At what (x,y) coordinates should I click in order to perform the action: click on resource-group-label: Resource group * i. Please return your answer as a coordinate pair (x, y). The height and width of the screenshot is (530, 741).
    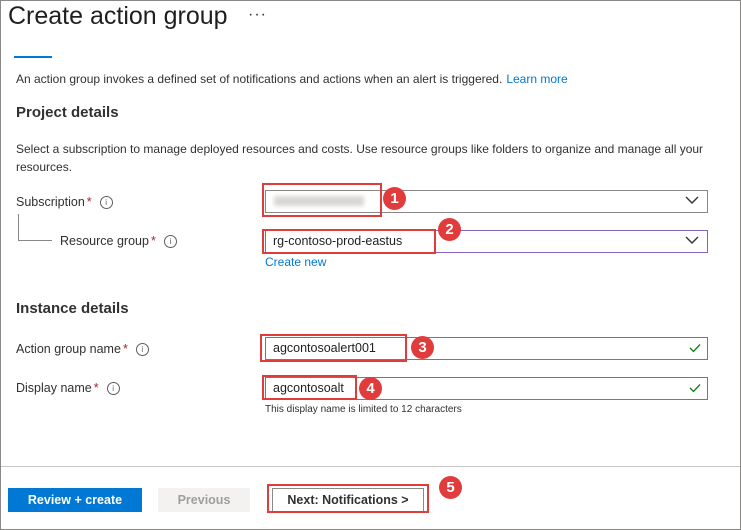
    Looking at the image, I should click on (118, 241).